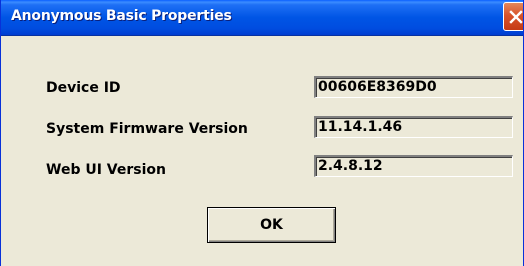 The image size is (524, 266). Describe the element at coordinates (106, 170) in the screenshot. I see `web-ui-version-label: Web UI Version` at that location.